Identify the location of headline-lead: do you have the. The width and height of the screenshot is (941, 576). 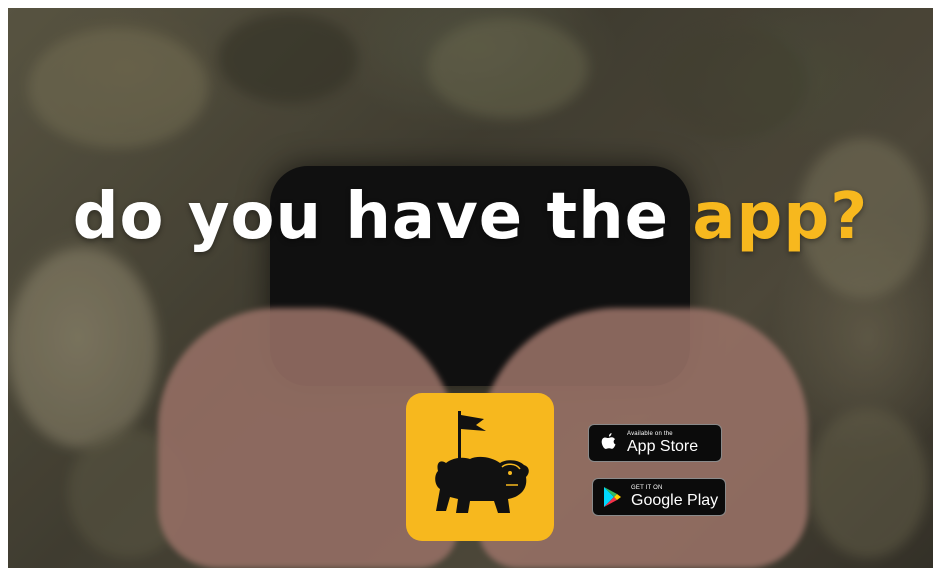
(371, 217).